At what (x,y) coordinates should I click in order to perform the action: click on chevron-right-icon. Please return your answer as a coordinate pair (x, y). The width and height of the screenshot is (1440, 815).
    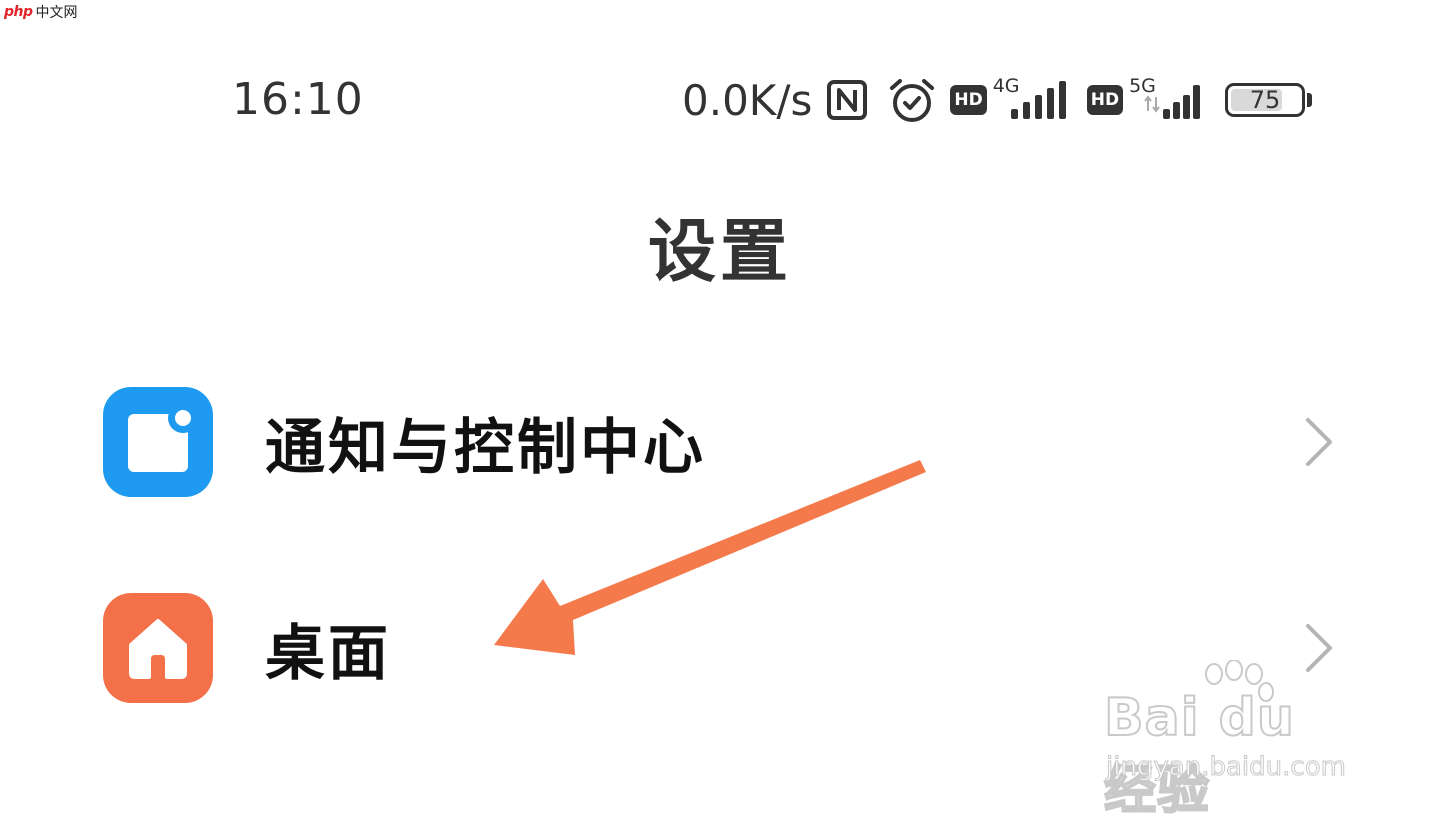
    Looking at the image, I should click on (1319, 442).